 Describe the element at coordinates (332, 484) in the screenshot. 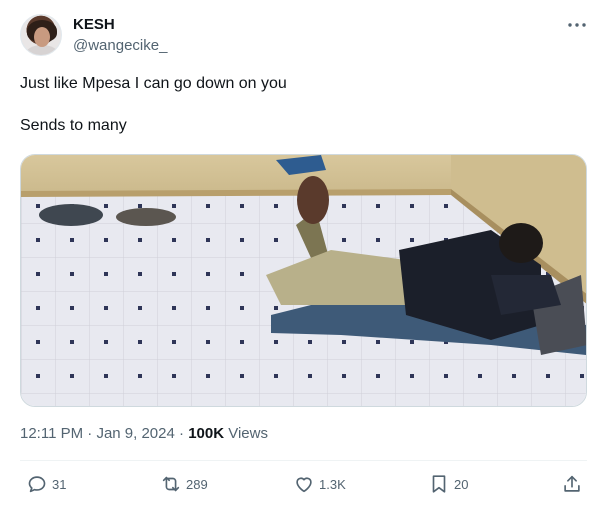

I see `like-count: 1.3K` at that location.